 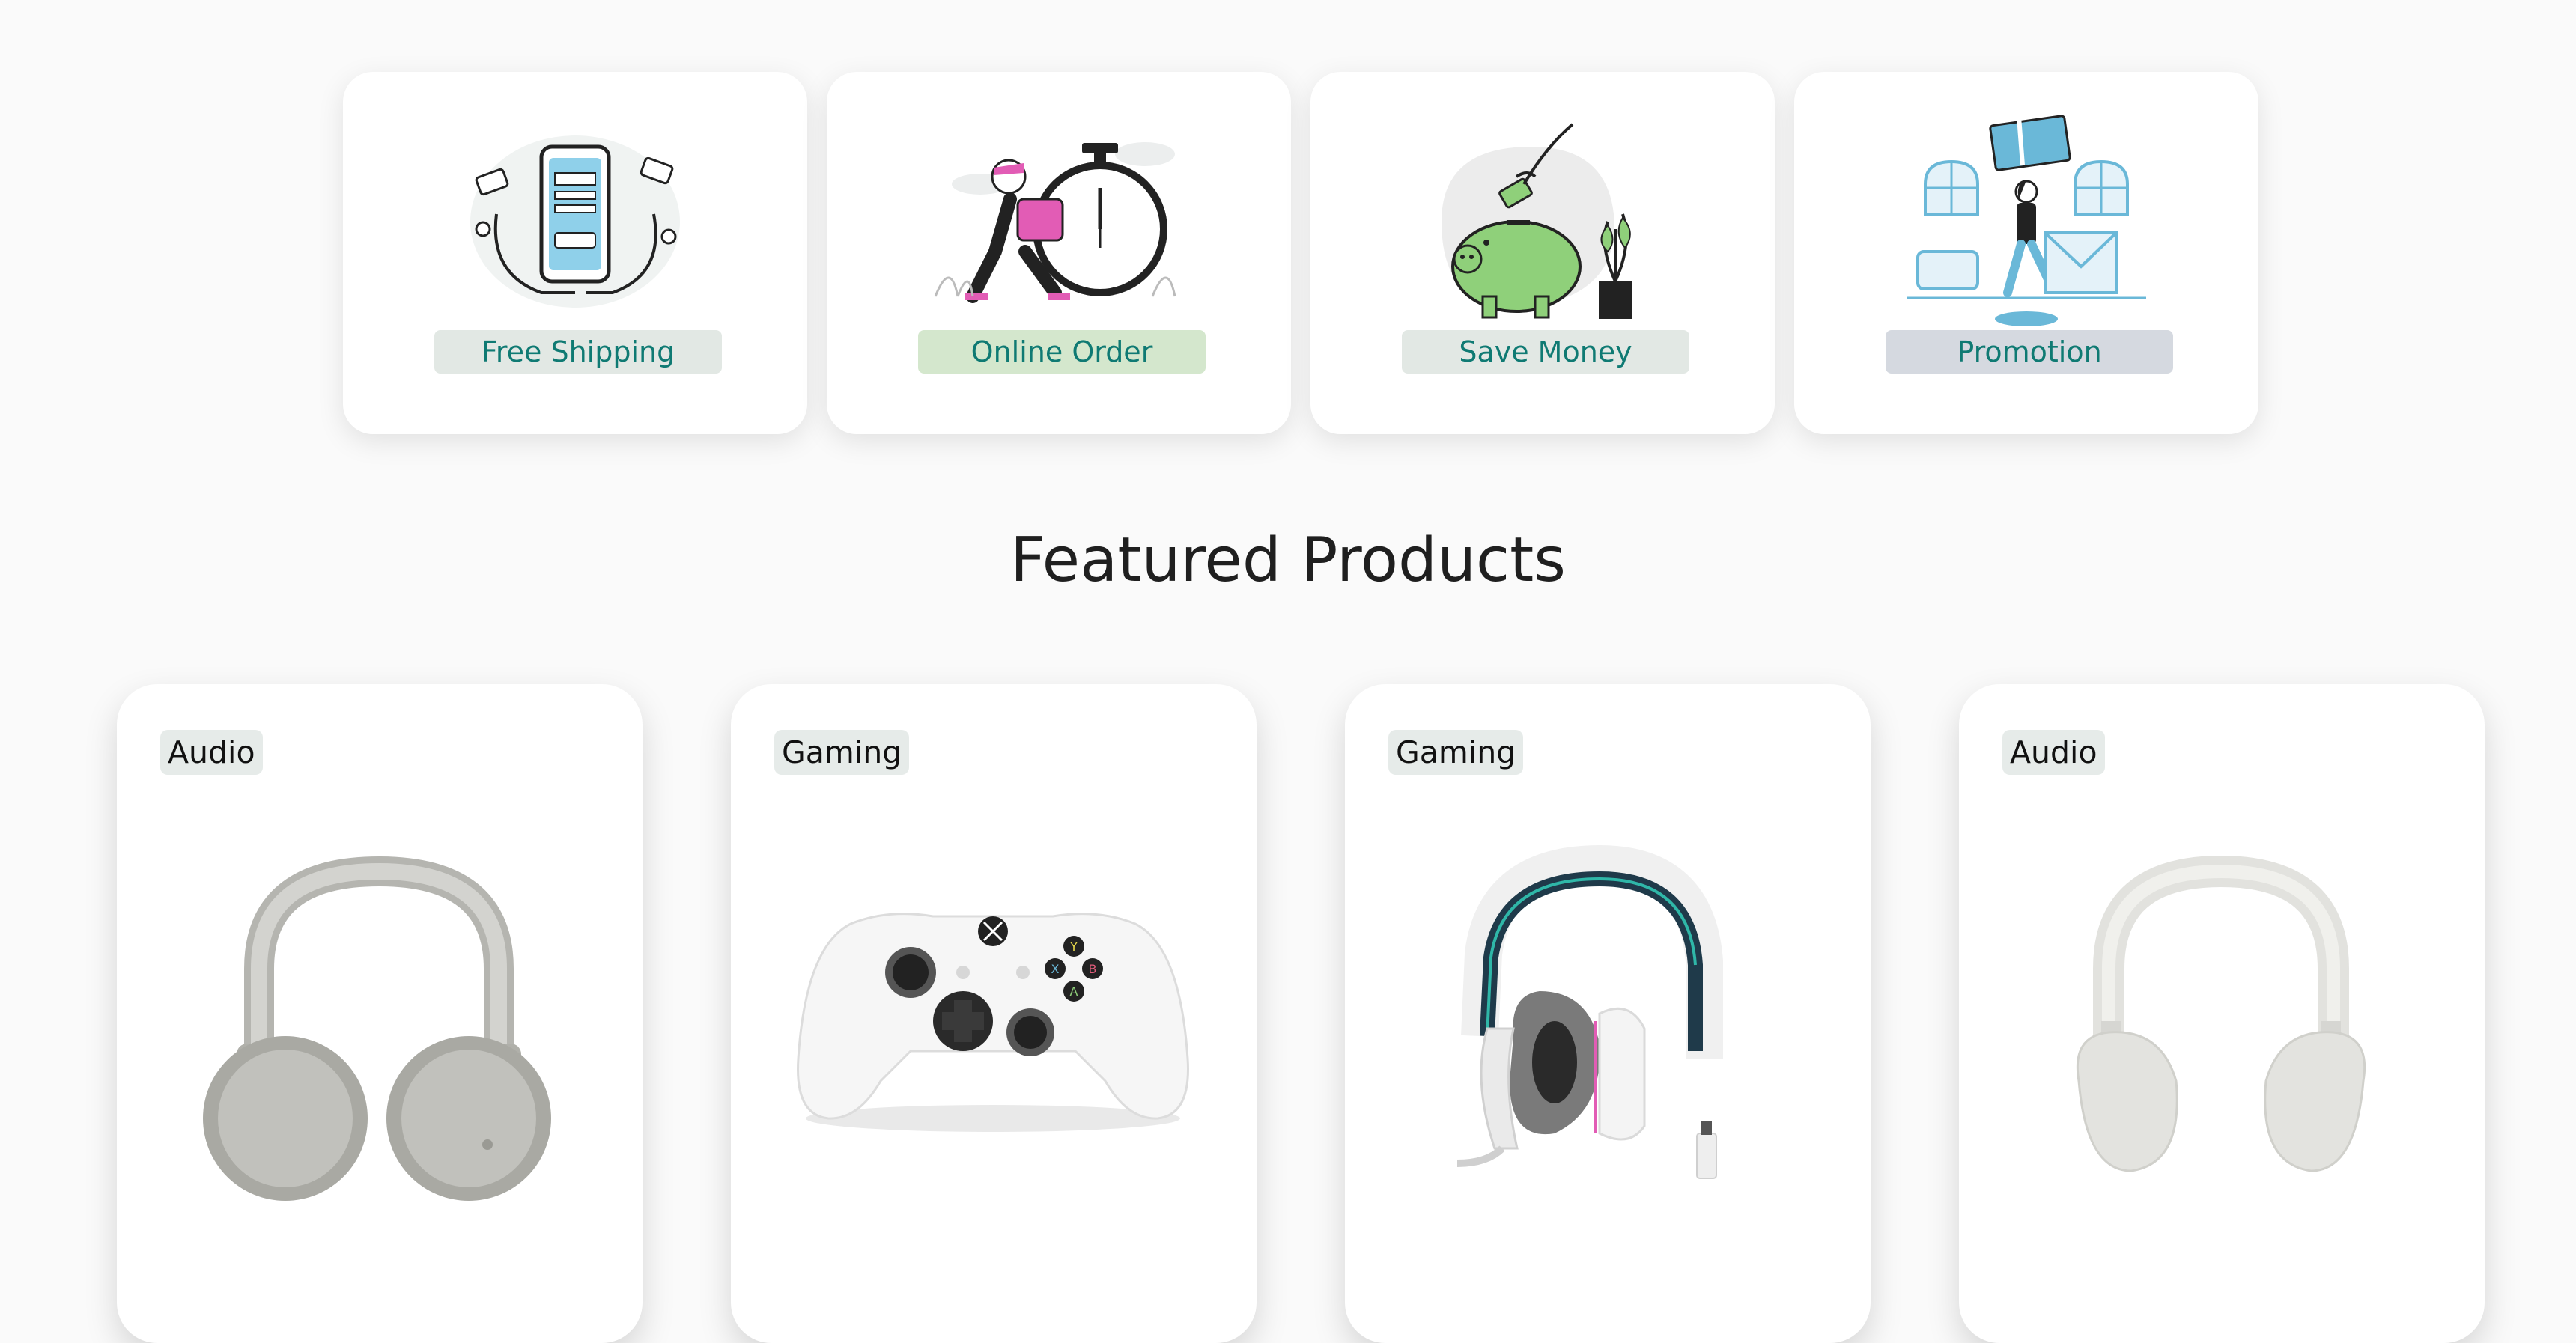 I want to click on feature-card-promotion: Promotion, so click(x=2026, y=253).